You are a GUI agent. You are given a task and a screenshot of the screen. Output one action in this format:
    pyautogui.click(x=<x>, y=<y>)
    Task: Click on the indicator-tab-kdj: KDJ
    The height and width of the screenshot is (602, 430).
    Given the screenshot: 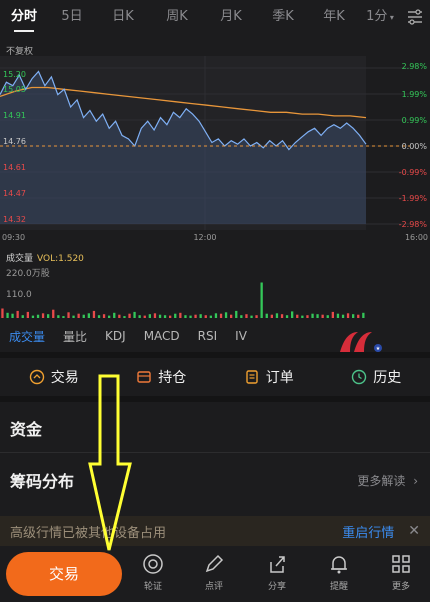 What is the action you would take?
    pyautogui.click(x=115, y=336)
    